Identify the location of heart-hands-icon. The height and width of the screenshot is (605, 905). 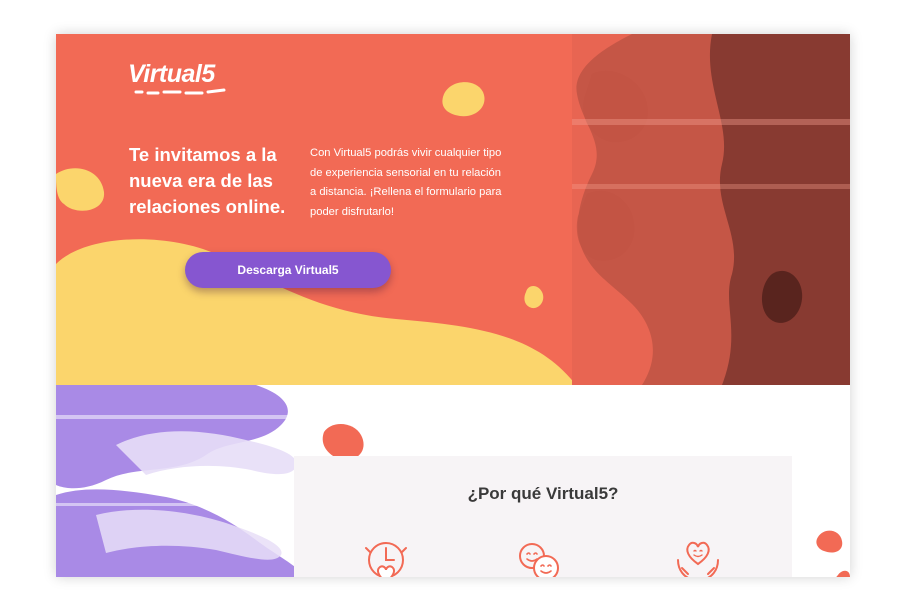
(698, 559).